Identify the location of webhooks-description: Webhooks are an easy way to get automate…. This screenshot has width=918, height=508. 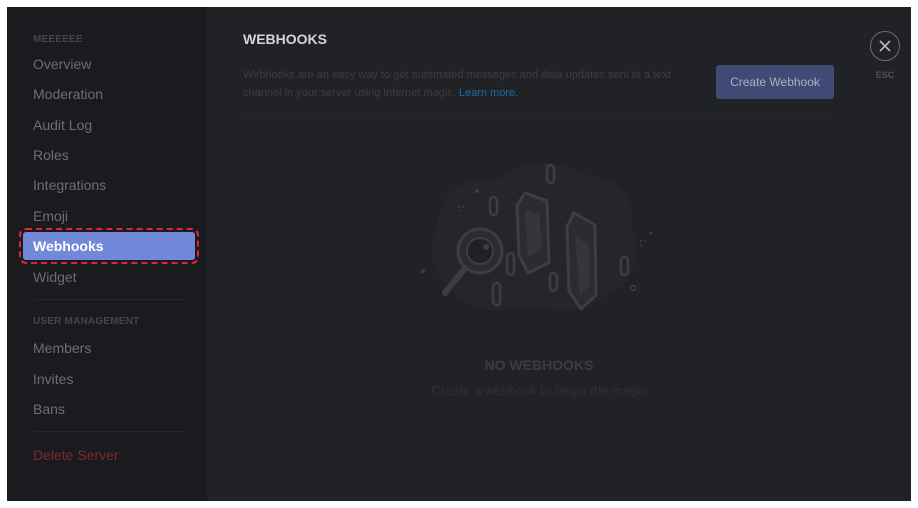
(468, 84).